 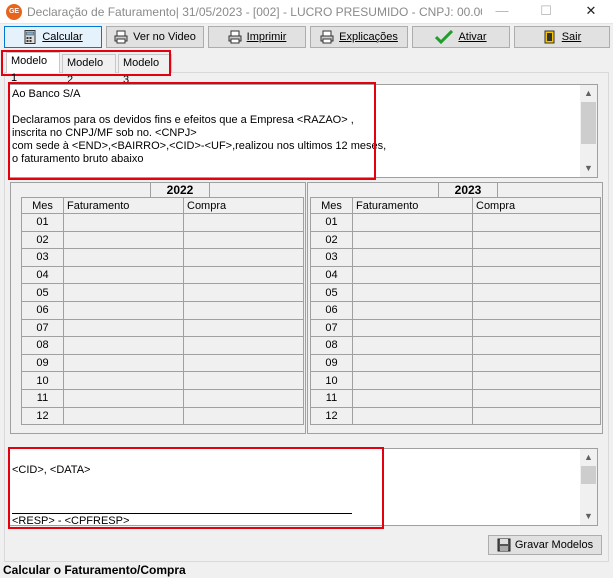 What do you see at coordinates (180, 189) in the screenshot?
I see `year-label: 2022` at bounding box center [180, 189].